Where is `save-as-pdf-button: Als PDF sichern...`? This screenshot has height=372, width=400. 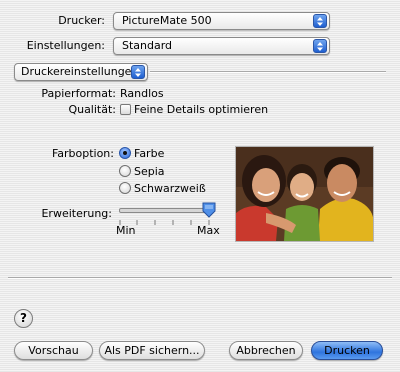 save-as-pdf-button: Als PDF sichern... is located at coordinates (152, 350).